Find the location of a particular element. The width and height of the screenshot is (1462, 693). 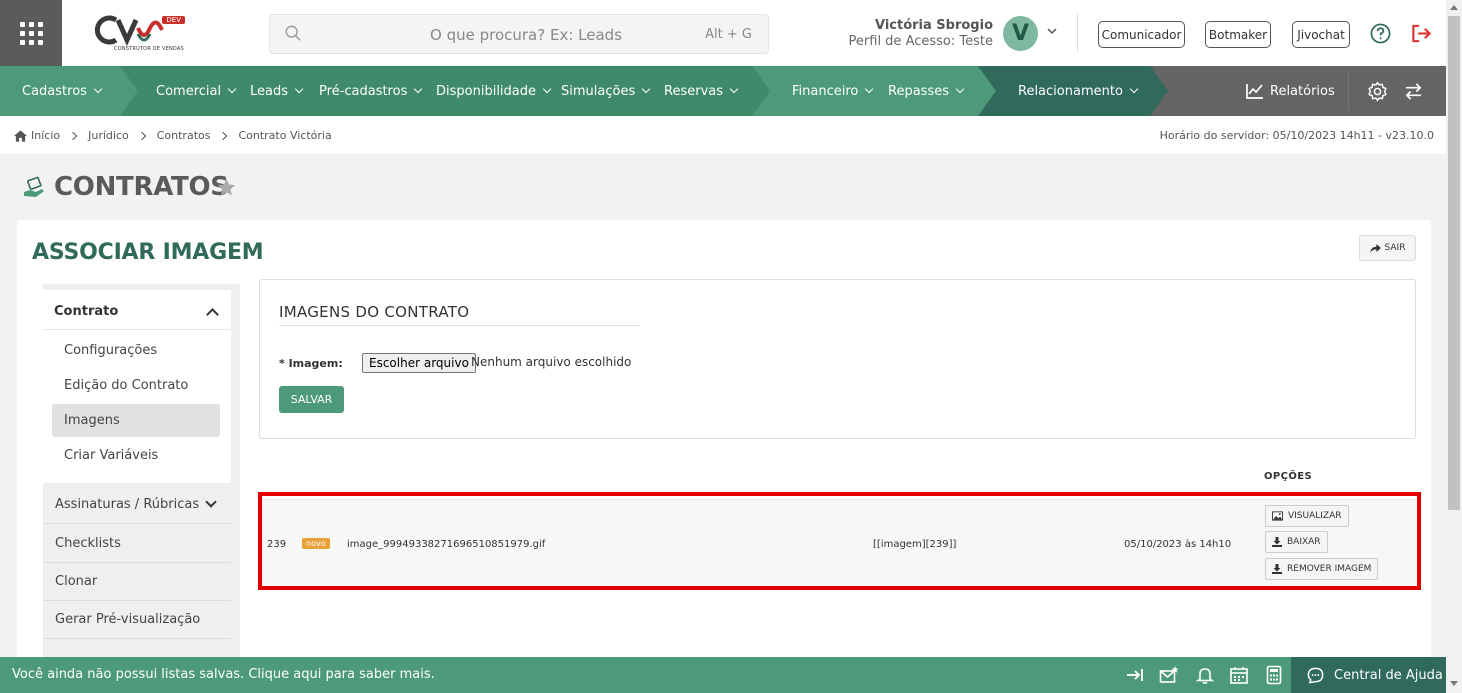

nav-reservas: Reservas is located at coordinates (701, 91).